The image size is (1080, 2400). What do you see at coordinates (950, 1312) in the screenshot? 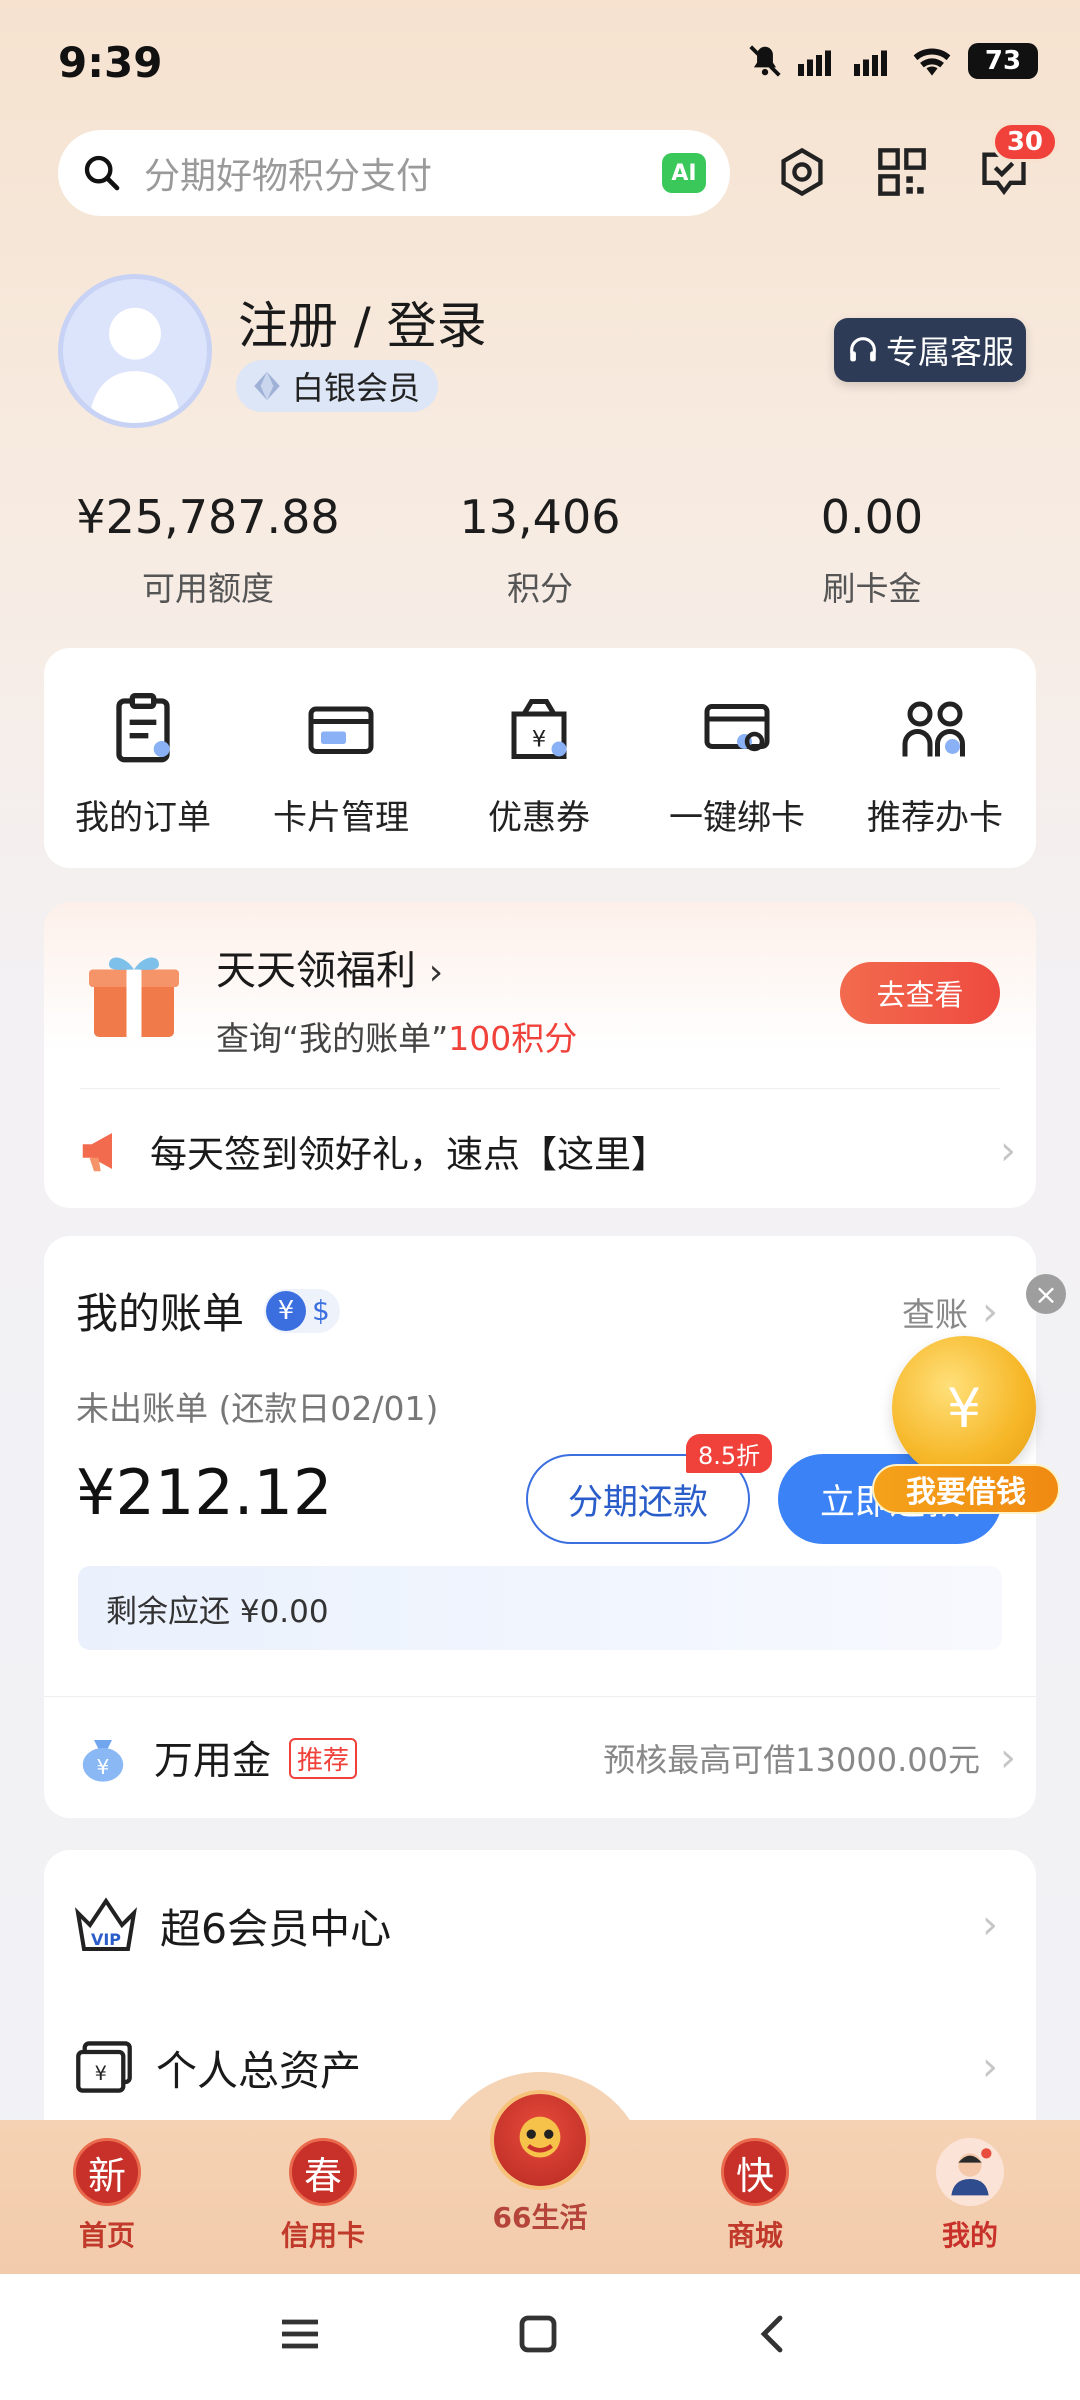
I see `check-bill-link: 查账 ›` at bounding box center [950, 1312].